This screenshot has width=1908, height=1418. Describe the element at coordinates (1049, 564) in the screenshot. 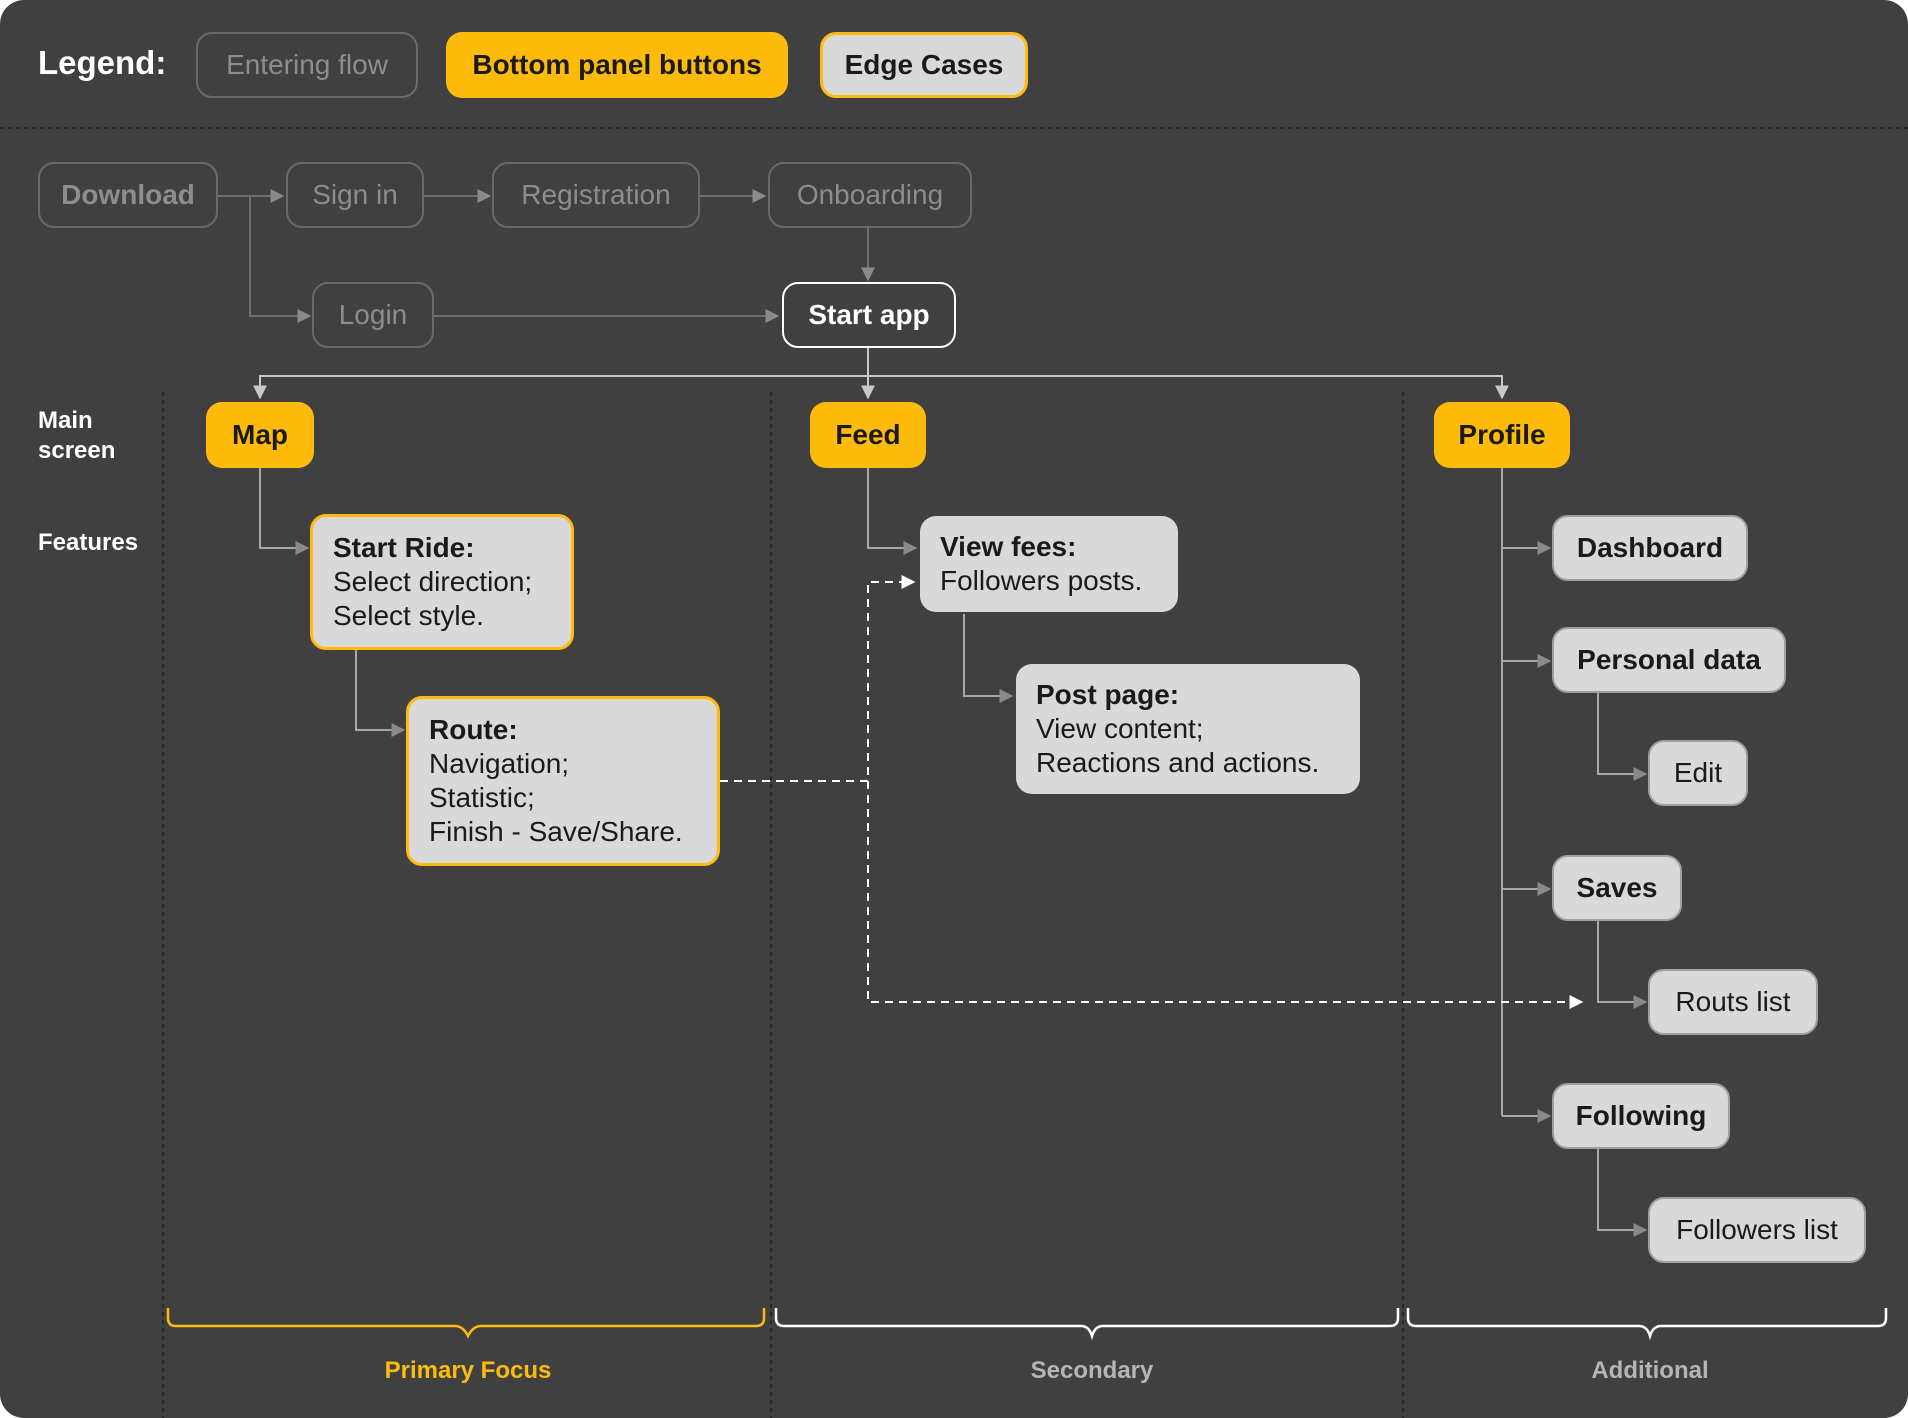

I see `feature-view-fees: View fees: Followers posts.` at that location.